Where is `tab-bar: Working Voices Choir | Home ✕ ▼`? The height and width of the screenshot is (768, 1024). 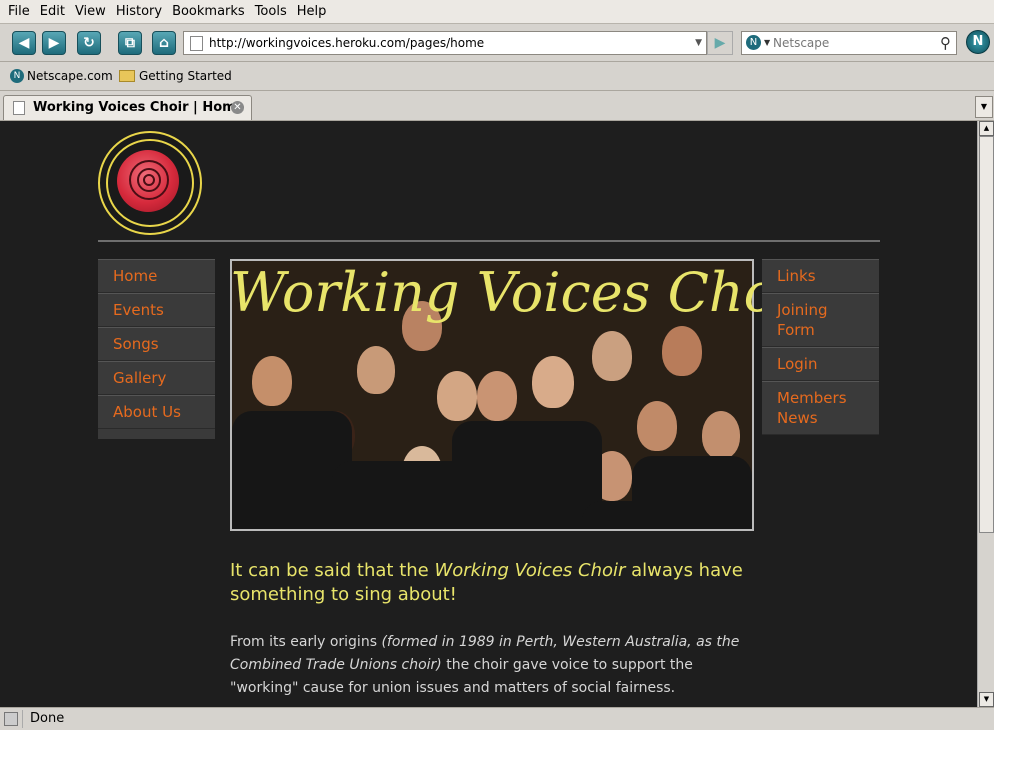
tab-bar: Working Voices Choir | Home ✕ ▼ is located at coordinates (497, 106).